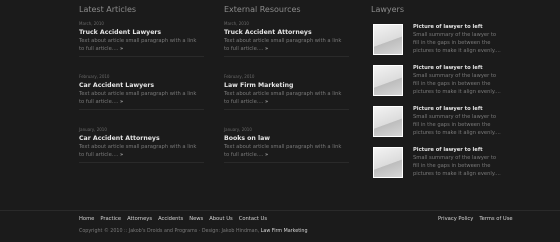 This screenshot has height=242, width=560. What do you see at coordinates (289, 138) in the screenshot?
I see `resource-title-link: Books on law` at bounding box center [289, 138].